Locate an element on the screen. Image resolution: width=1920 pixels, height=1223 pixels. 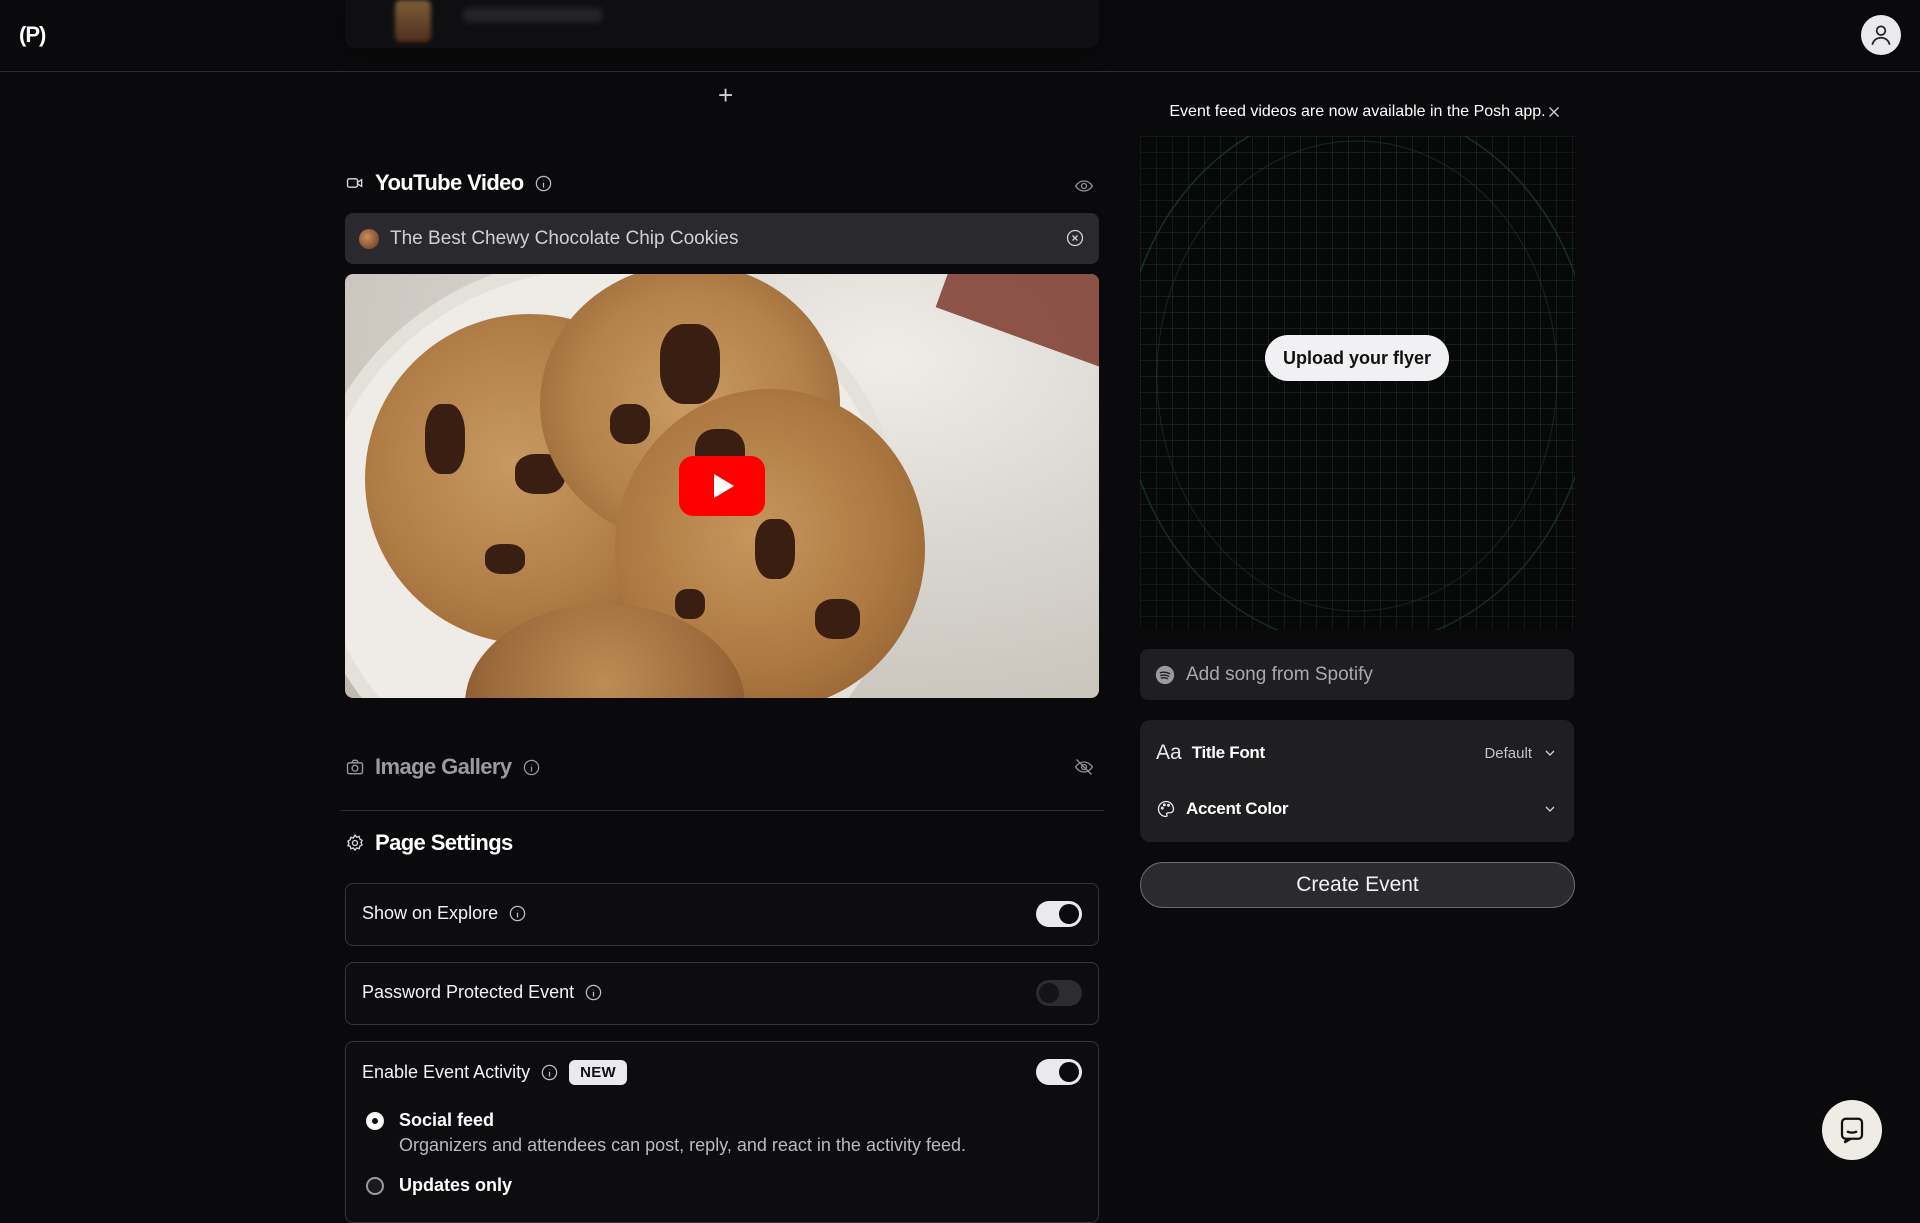
spotify-placeholder: Add song from Spotify is located at coordinates (1279, 674).